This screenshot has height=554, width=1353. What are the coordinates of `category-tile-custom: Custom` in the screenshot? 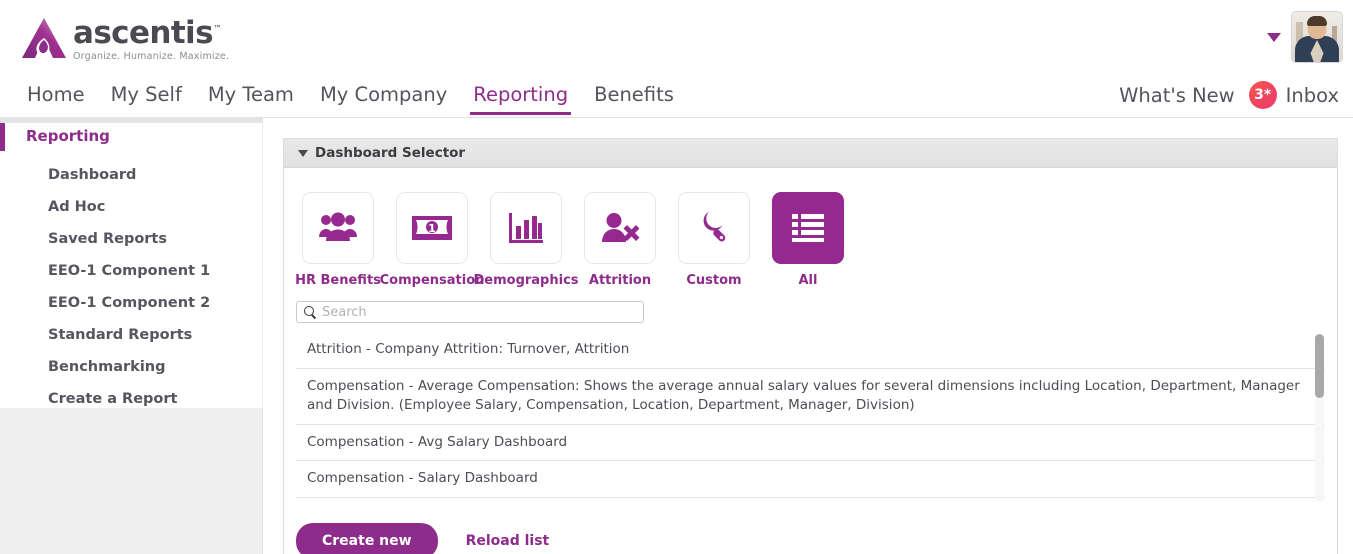 It's located at (714, 240).